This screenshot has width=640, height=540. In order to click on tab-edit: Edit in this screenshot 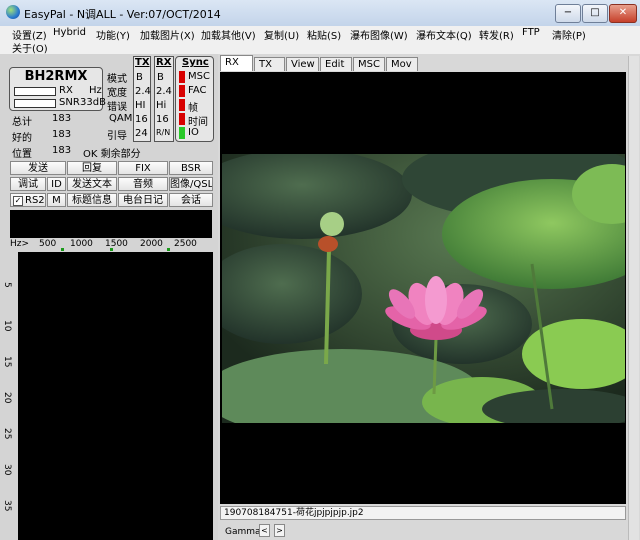, I will do `click(336, 64)`.